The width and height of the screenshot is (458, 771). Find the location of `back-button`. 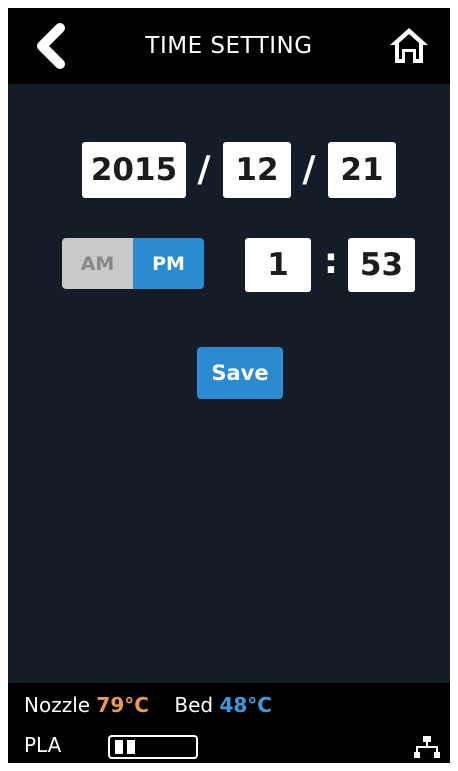

back-button is located at coordinates (50, 46).